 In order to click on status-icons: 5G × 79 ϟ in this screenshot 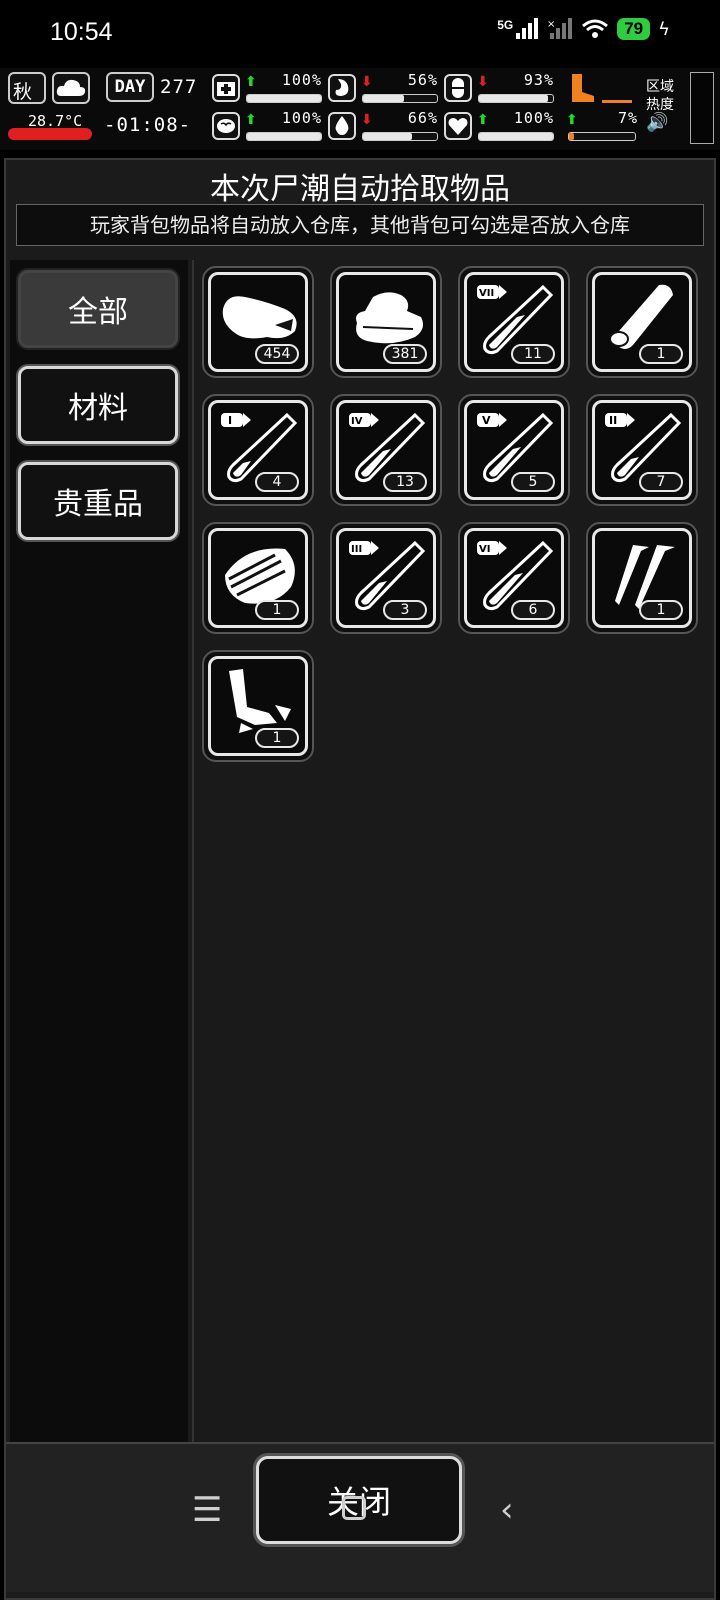, I will do `click(583, 29)`.